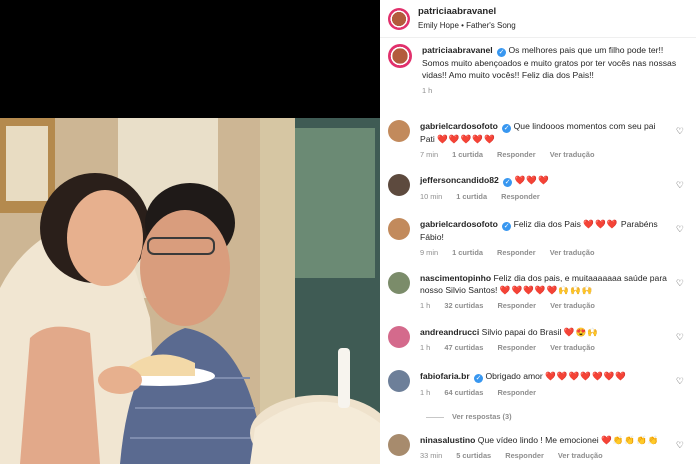 This screenshot has width=696, height=464. Describe the element at coordinates (455, 278) in the screenshot. I see `comment-username: nascimentopinho` at that location.